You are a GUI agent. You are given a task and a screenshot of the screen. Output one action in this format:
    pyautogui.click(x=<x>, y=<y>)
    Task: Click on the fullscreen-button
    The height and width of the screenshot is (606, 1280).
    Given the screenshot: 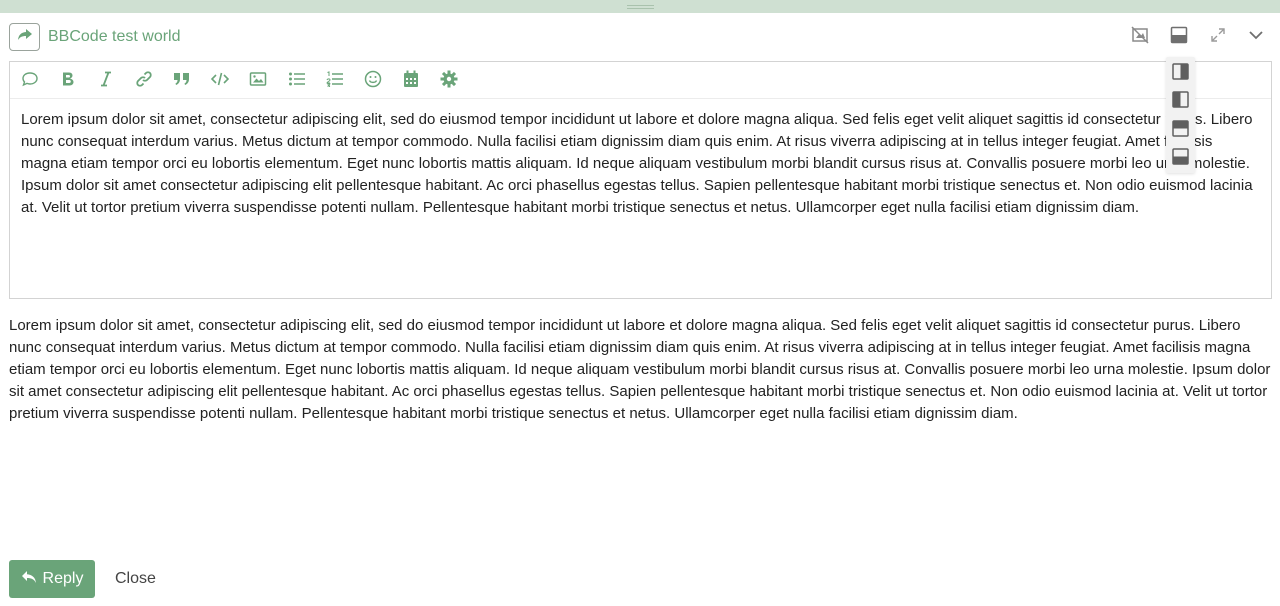 What is the action you would take?
    pyautogui.click(x=1218, y=37)
    